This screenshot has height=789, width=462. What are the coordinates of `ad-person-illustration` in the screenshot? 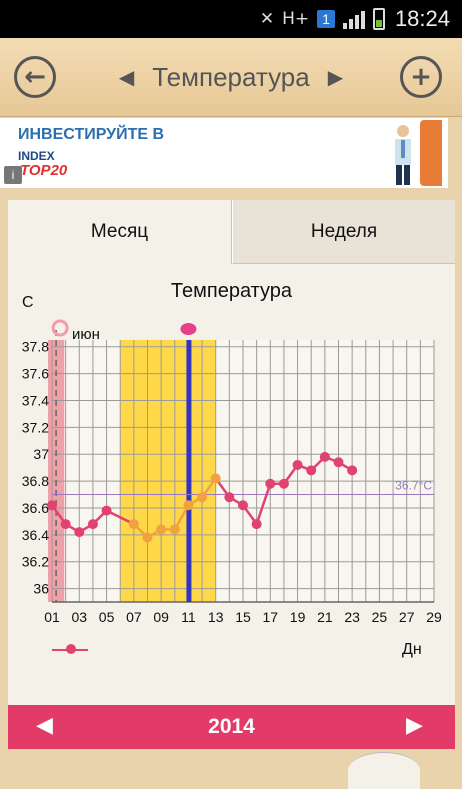 It's located at (403, 155).